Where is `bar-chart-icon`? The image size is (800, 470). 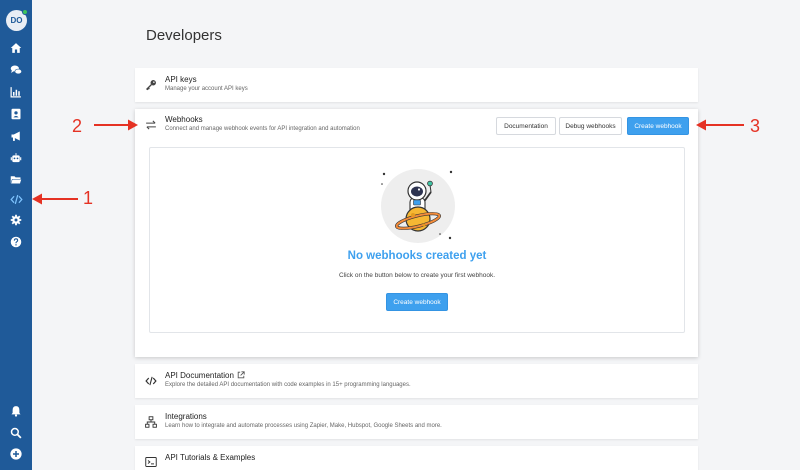 bar-chart-icon is located at coordinates (16, 92).